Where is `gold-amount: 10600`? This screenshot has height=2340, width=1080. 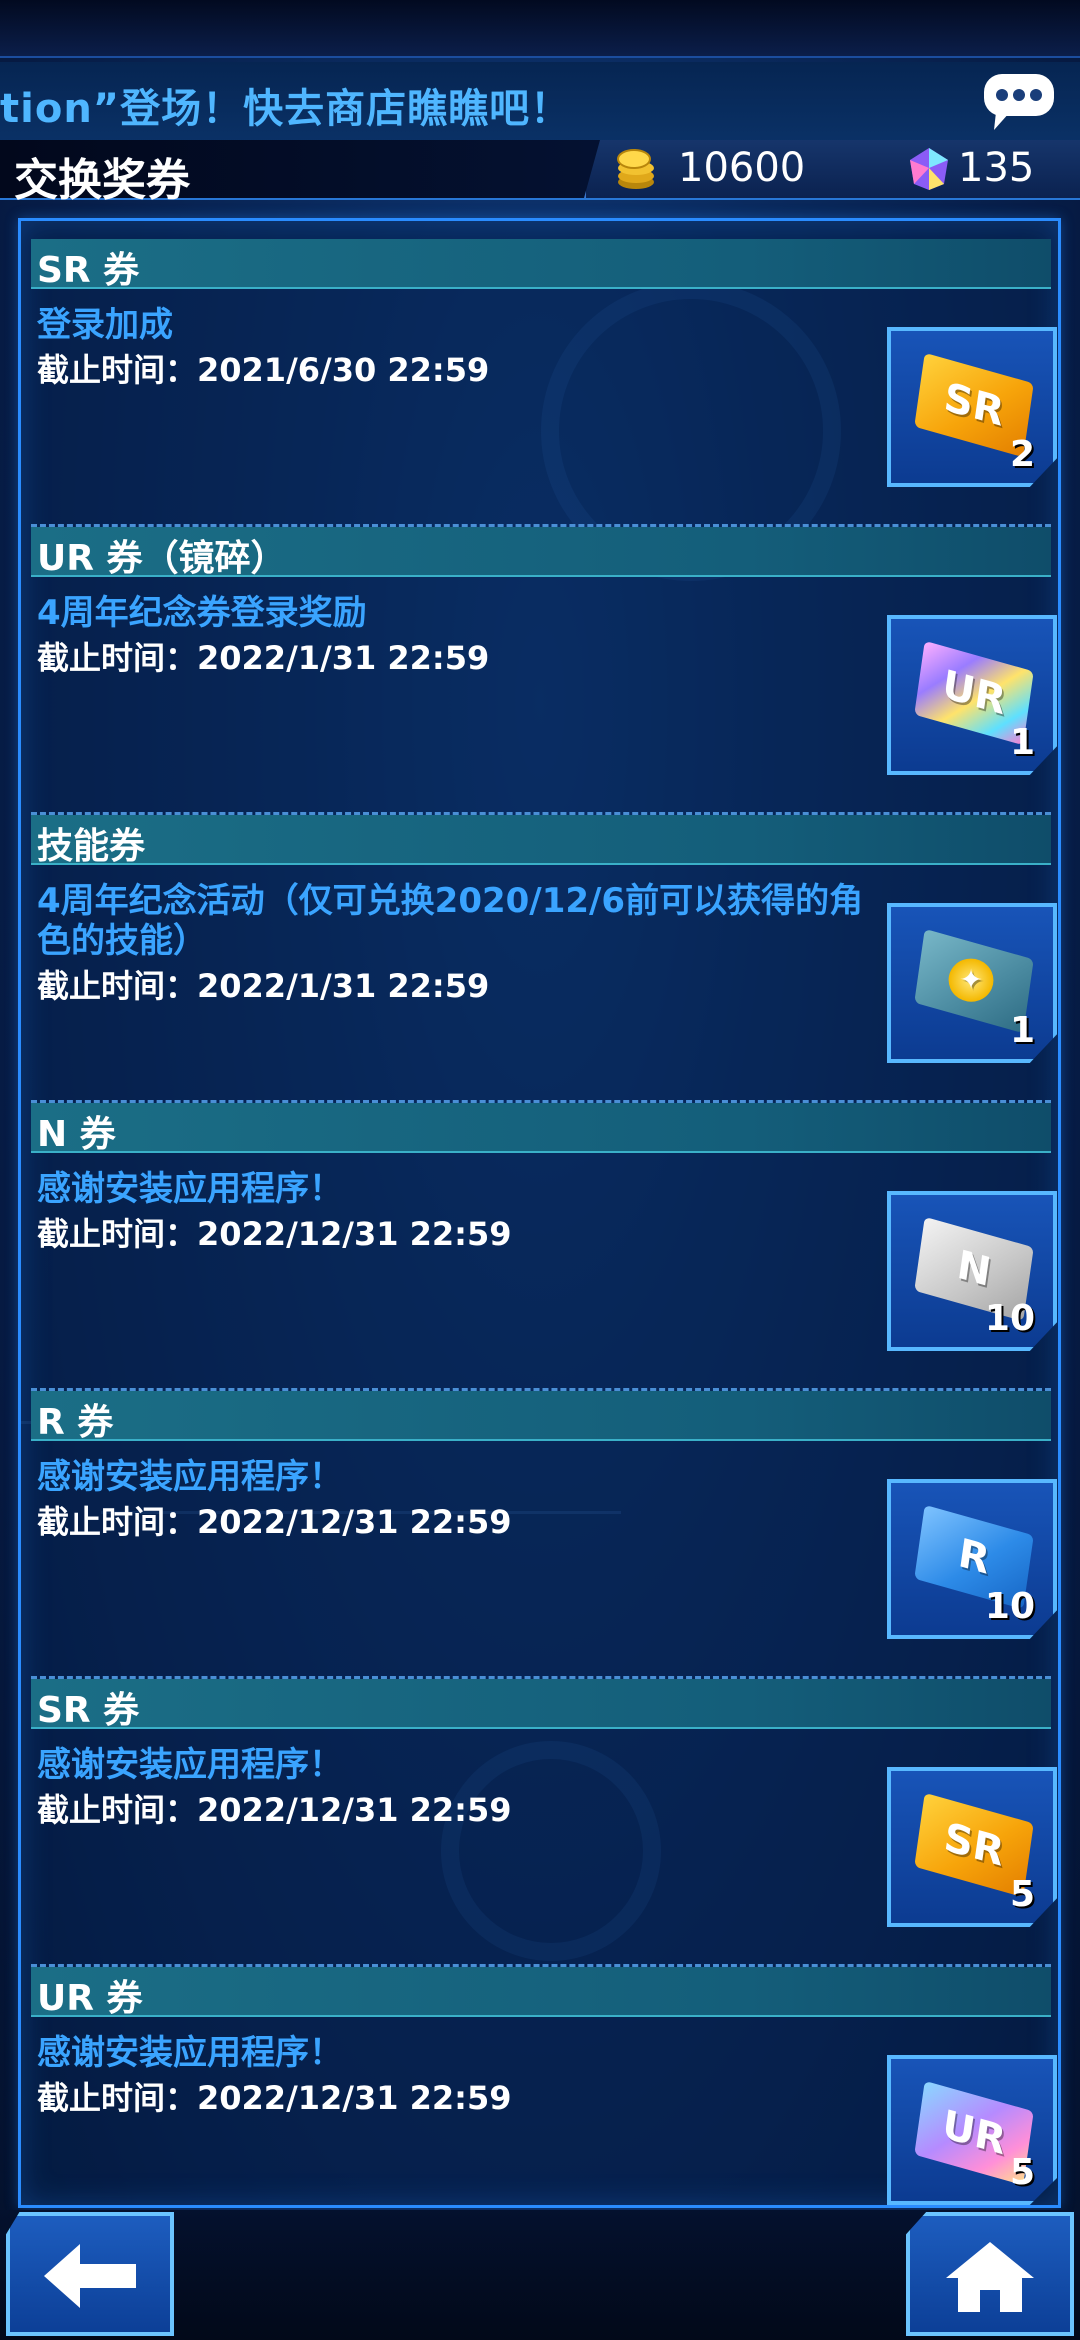 gold-amount: 10600 is located at coordinates (742, 168).